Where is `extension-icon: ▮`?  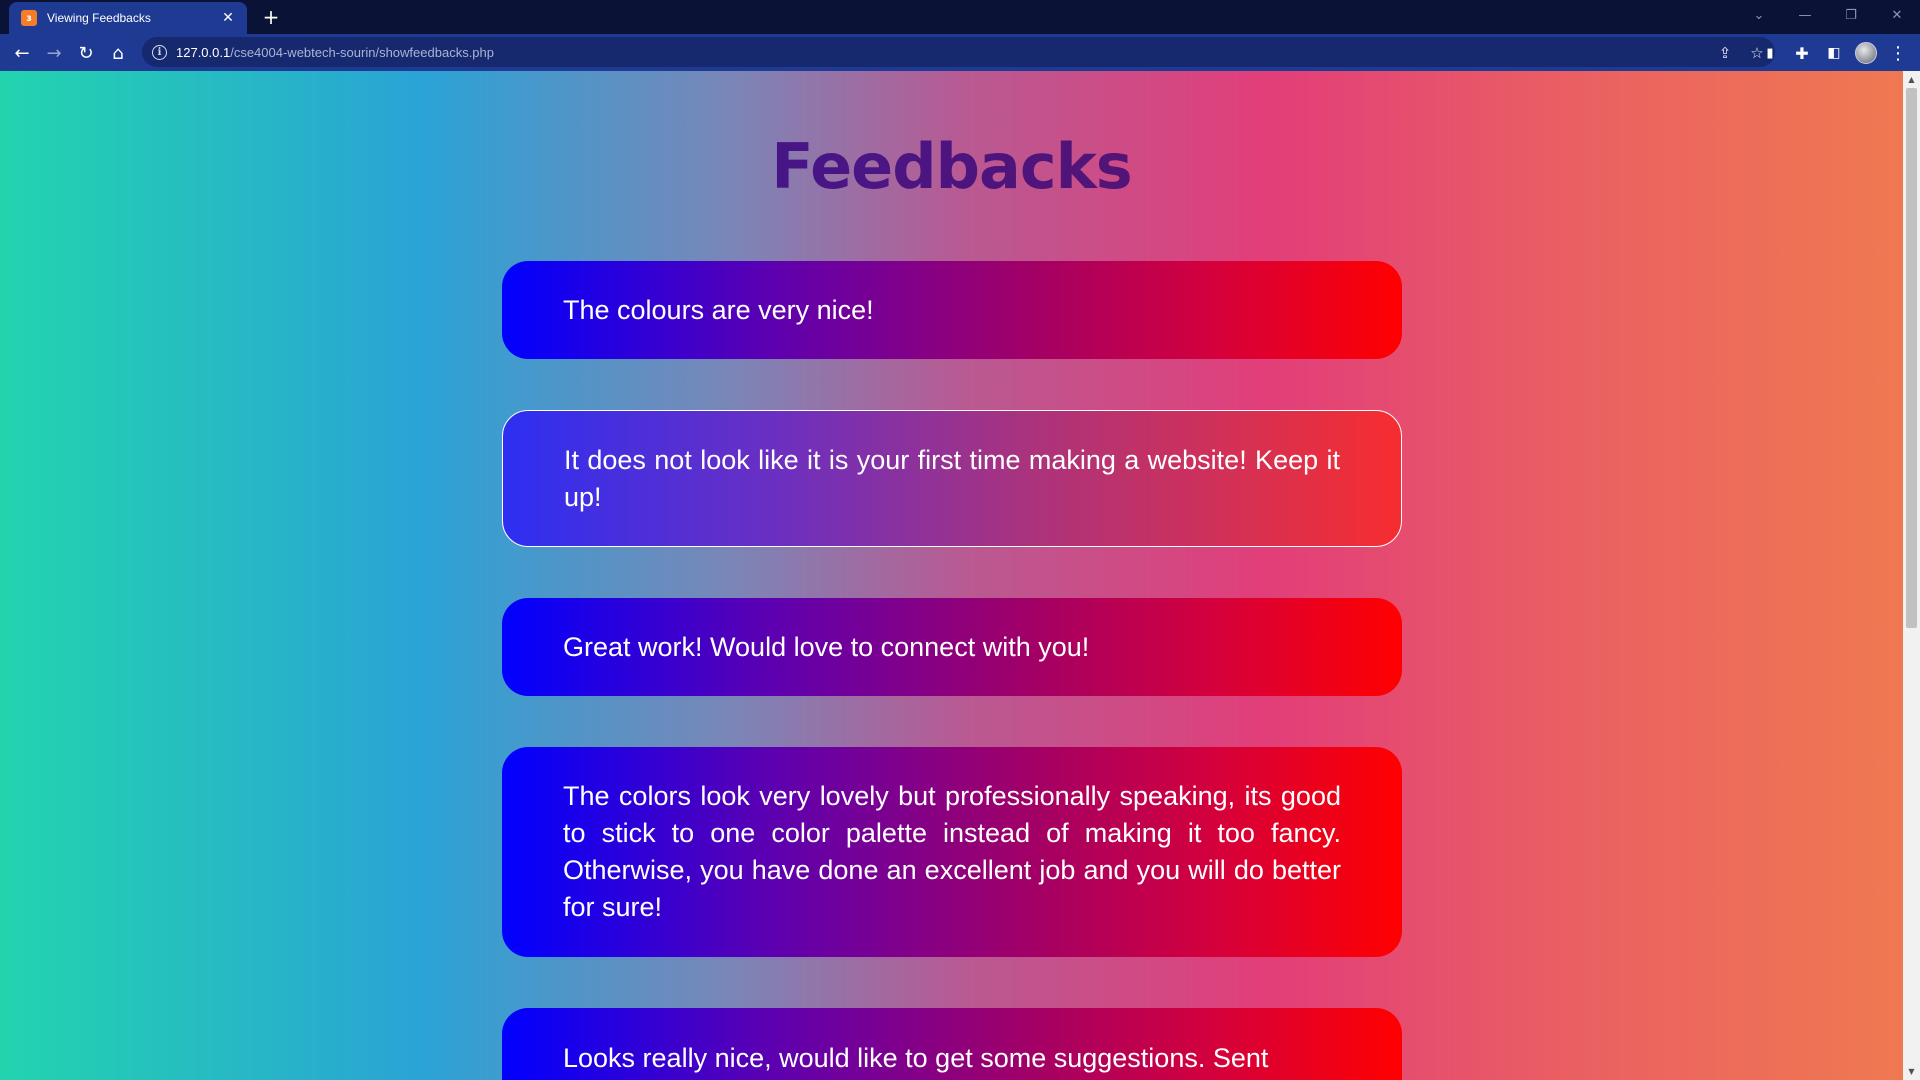 extension-icon: ▮ is located at coordinates (1770, 53).